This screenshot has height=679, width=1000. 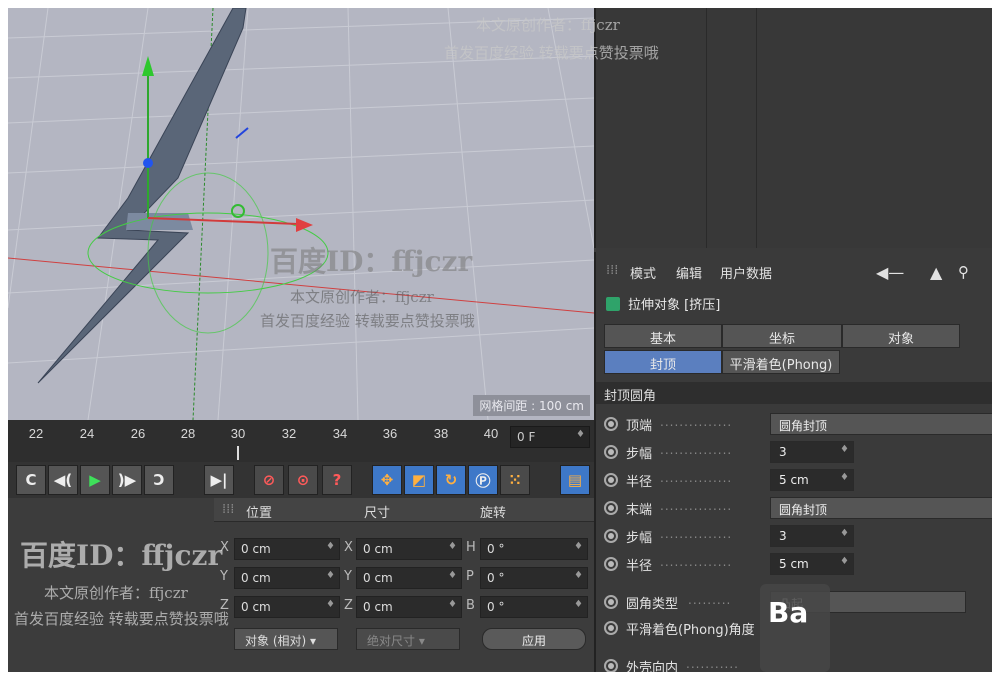 What do you see at coordinates (95, 480) in the screenshot?
I see `play-icon: ▶` at bounding box center [95, 480].